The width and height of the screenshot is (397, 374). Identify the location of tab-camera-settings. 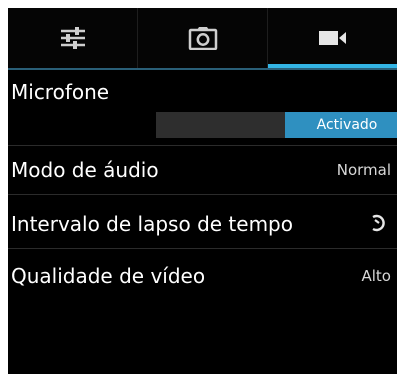
(203, 38).